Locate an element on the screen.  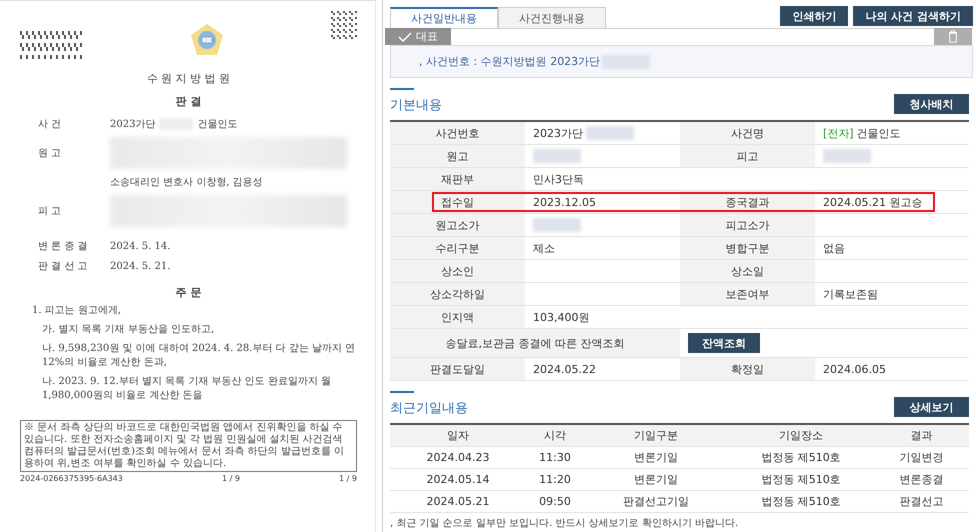
table-label: 피고소가 is located at coordinates (747, 225).